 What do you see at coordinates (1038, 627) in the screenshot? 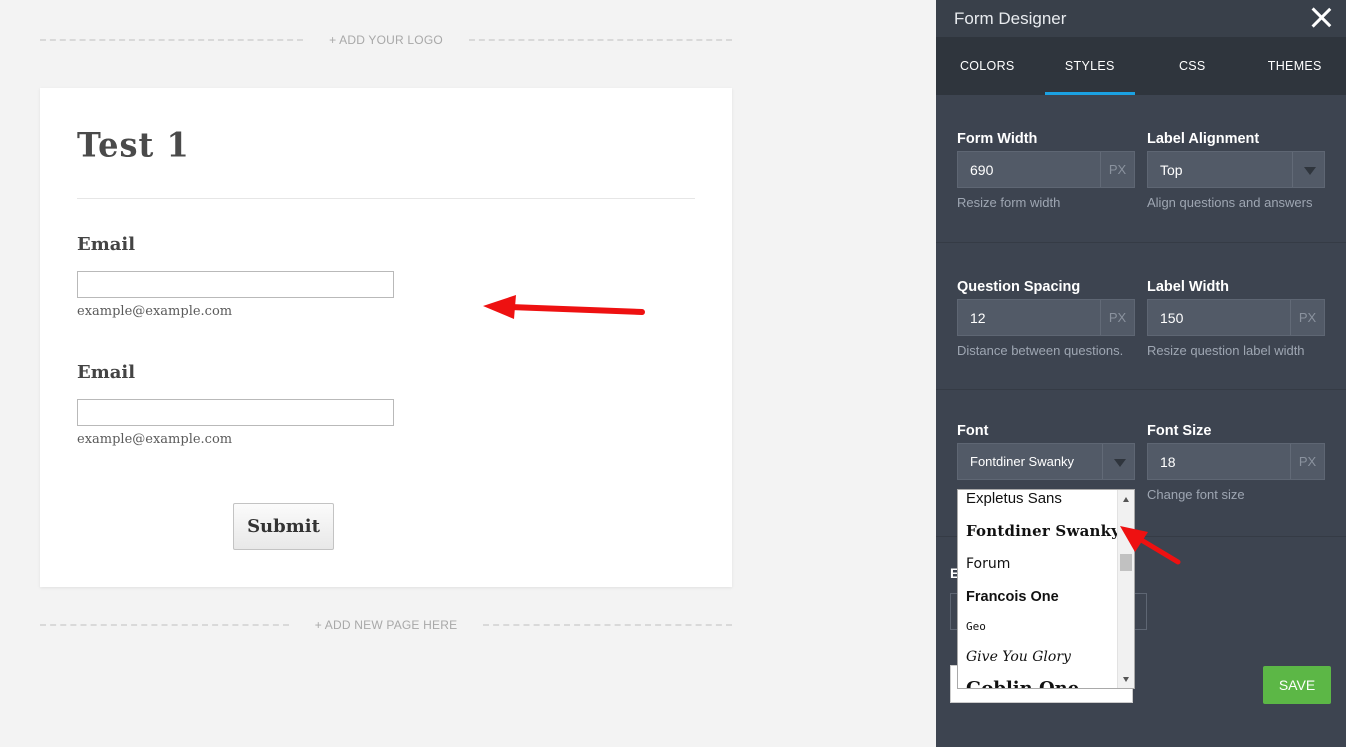
I see `font-option-geo: Geo` at bounding box center [1038, 627].